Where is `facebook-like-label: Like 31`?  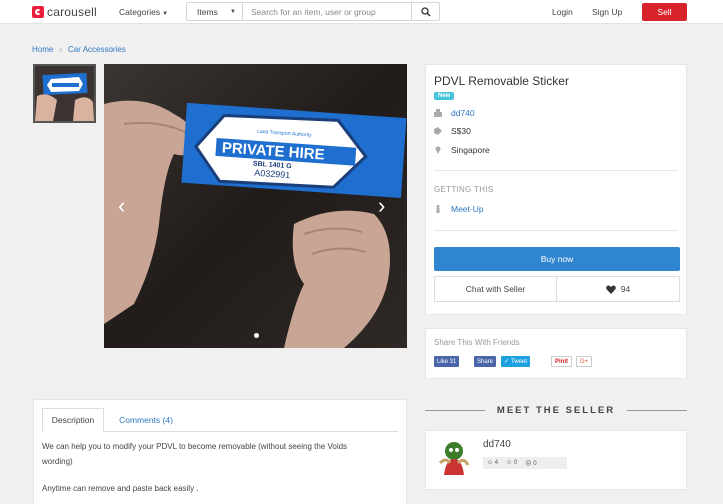
facebook-like-label: Like 31 is located at coordinates (447, 361).